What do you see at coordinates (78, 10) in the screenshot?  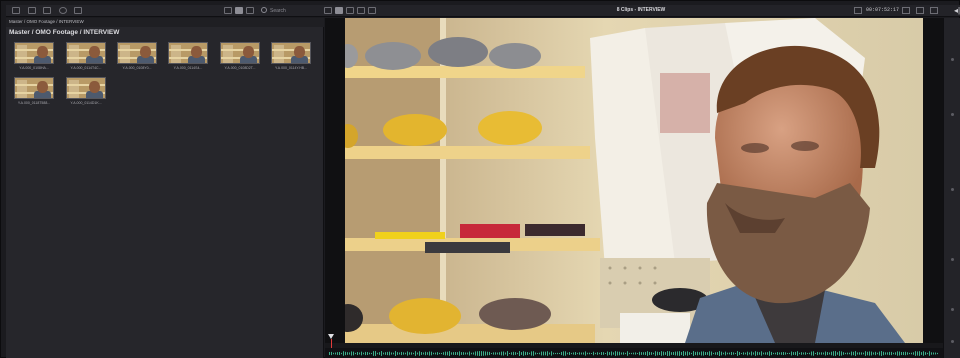 I see `sort-icon` at bounding box center [78, 10].